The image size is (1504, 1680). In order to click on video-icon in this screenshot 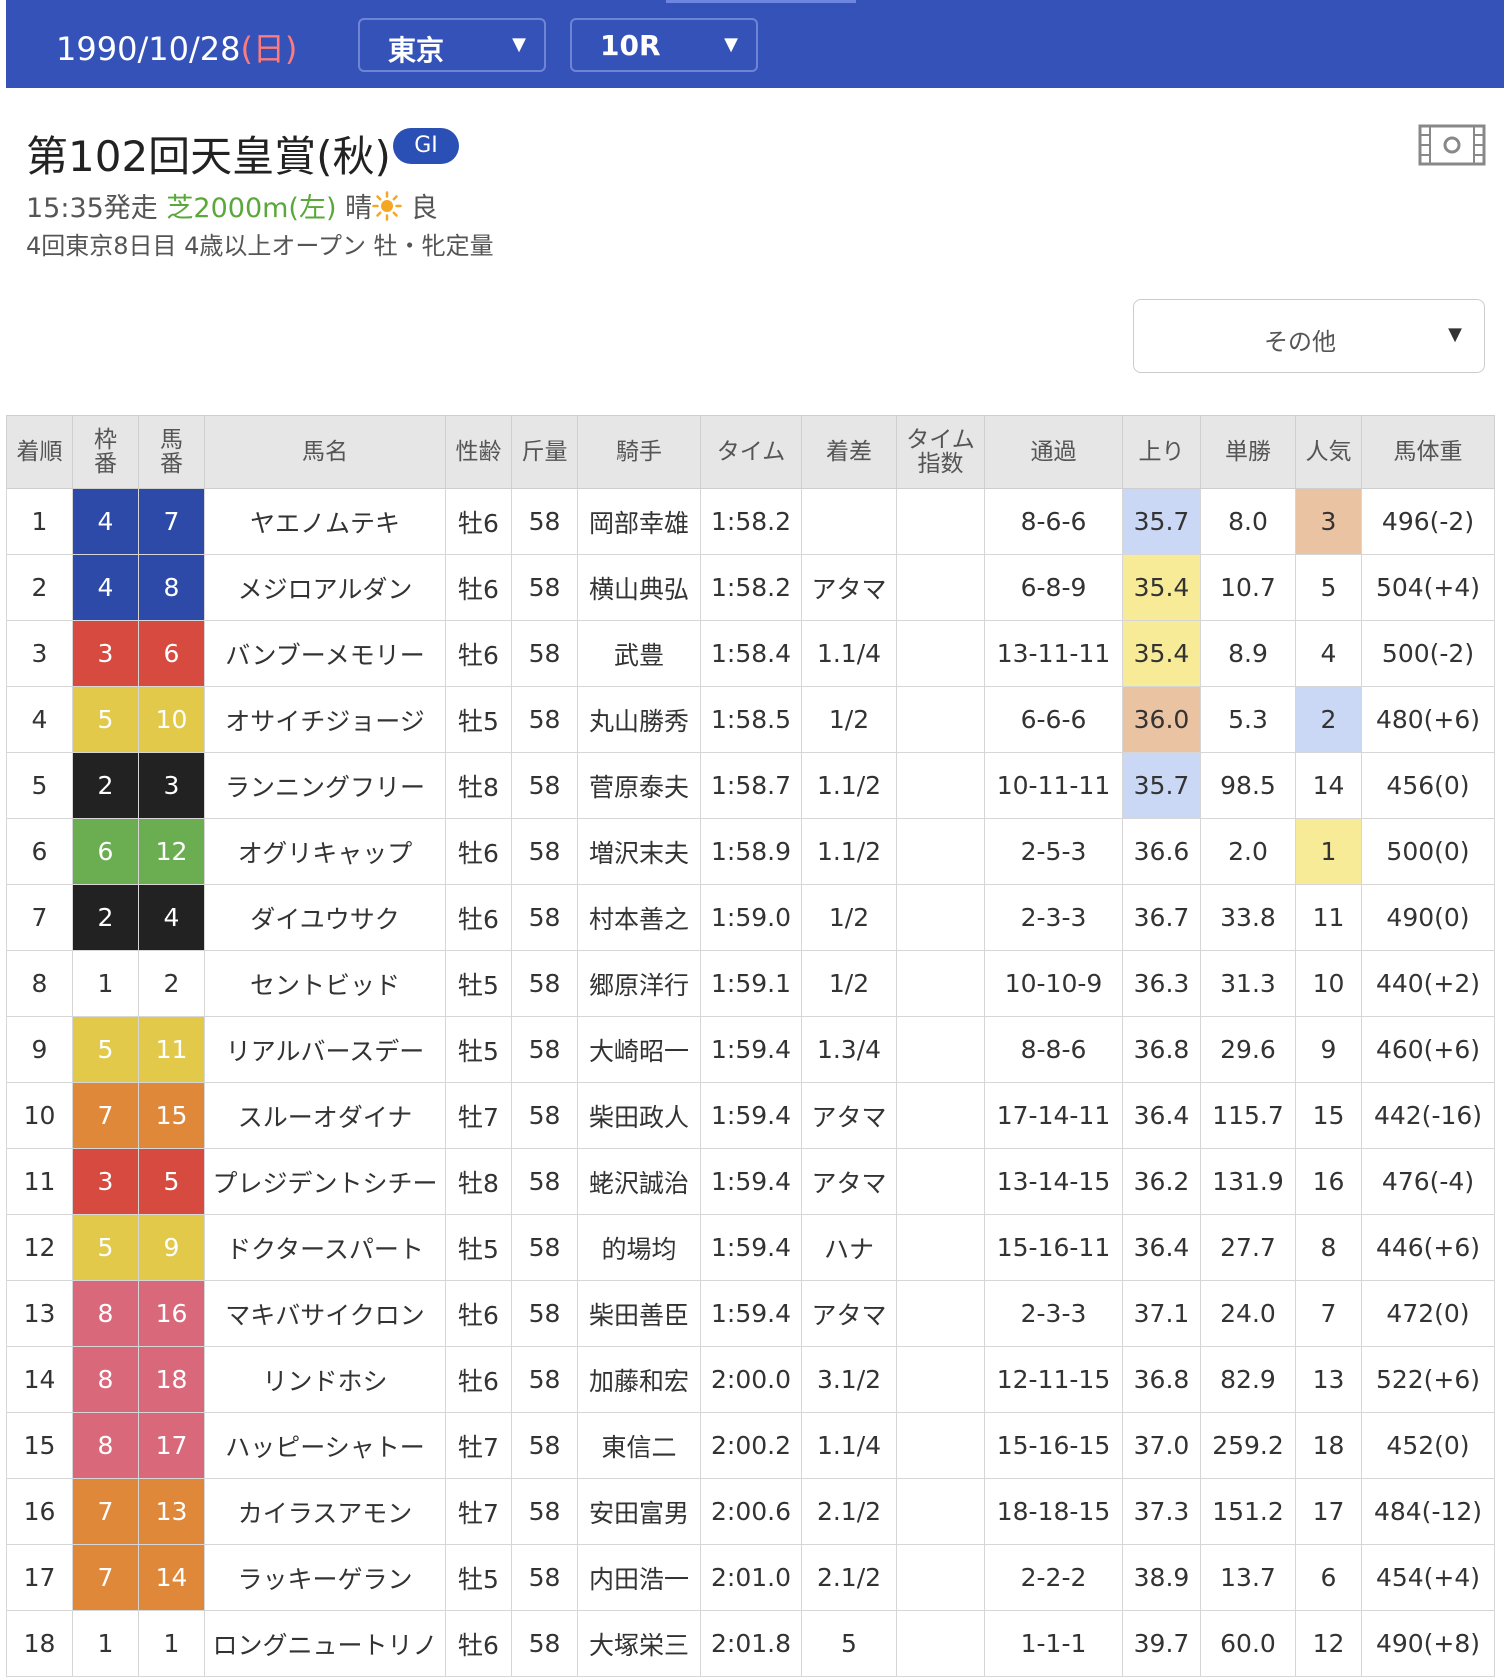, I will do `click(1452, 145)`.